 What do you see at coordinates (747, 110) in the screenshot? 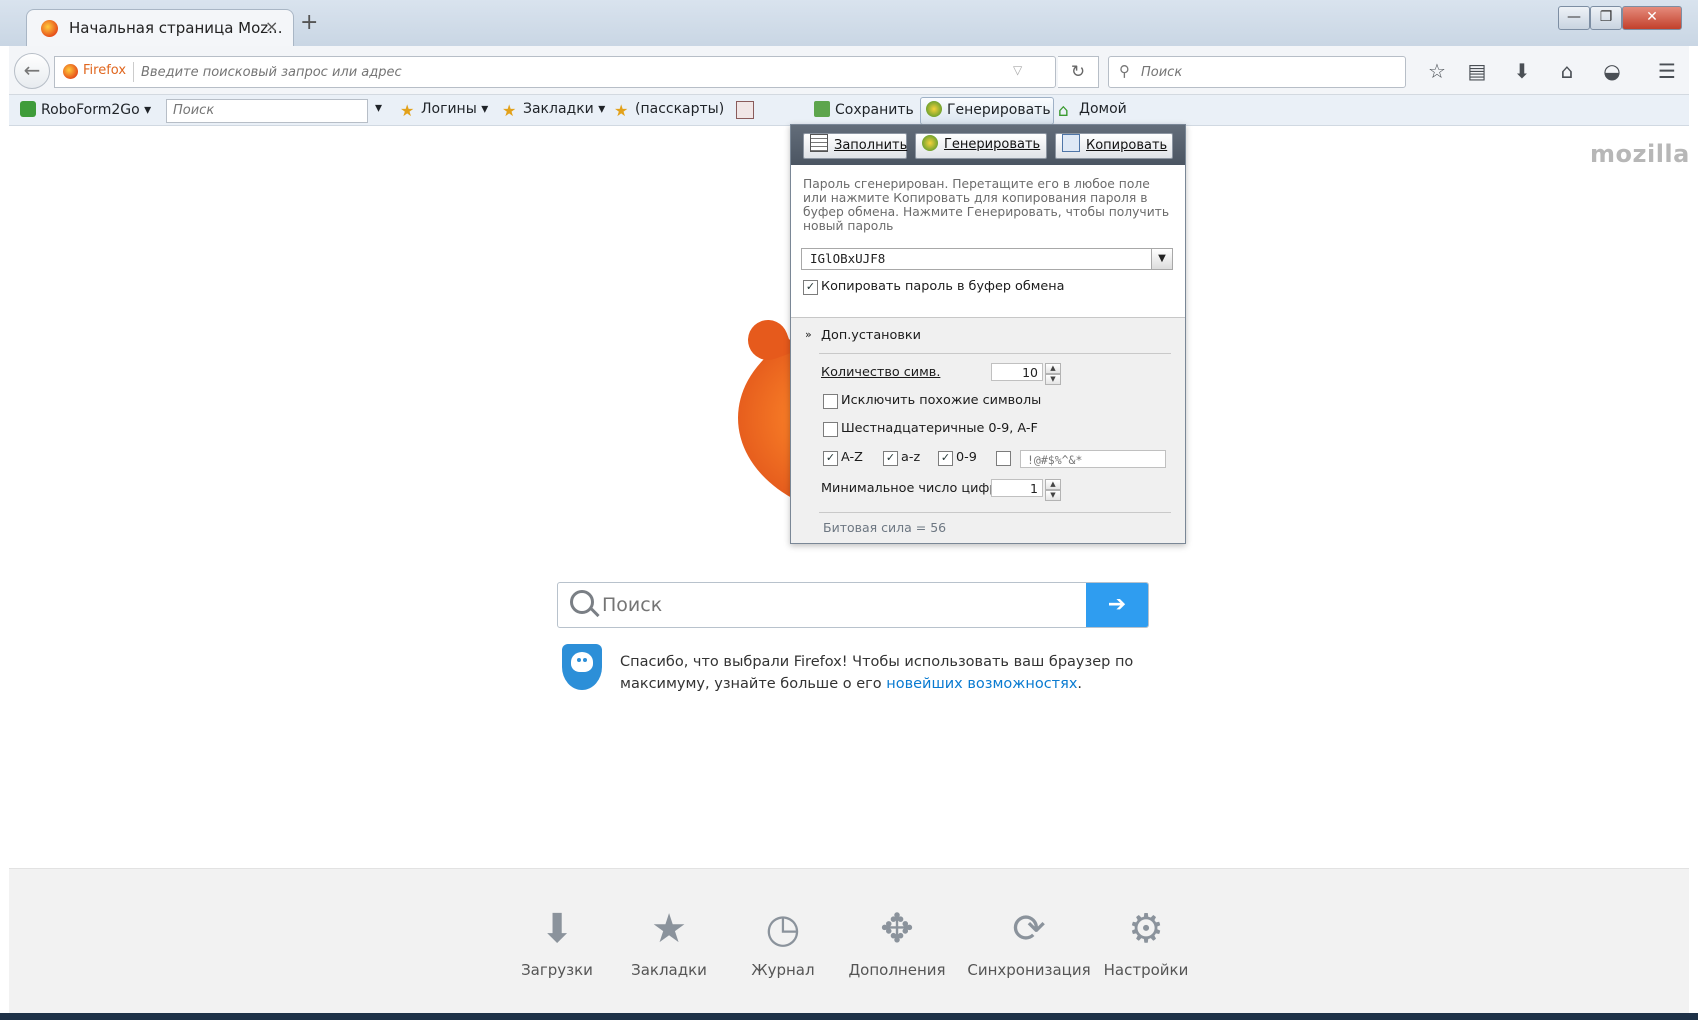
I see `calendar-icon` at bounding box center [747, 110].